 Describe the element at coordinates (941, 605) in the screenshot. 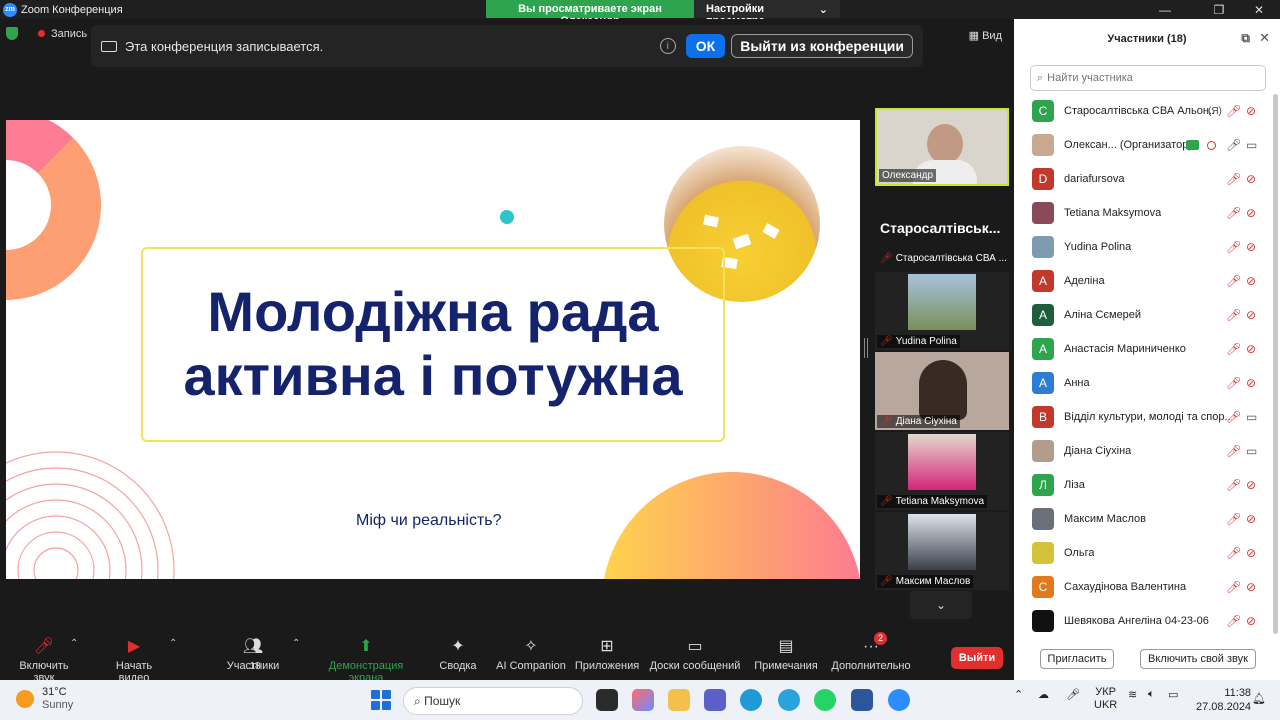

I see `scroll-down-button: ⌄` at that location.